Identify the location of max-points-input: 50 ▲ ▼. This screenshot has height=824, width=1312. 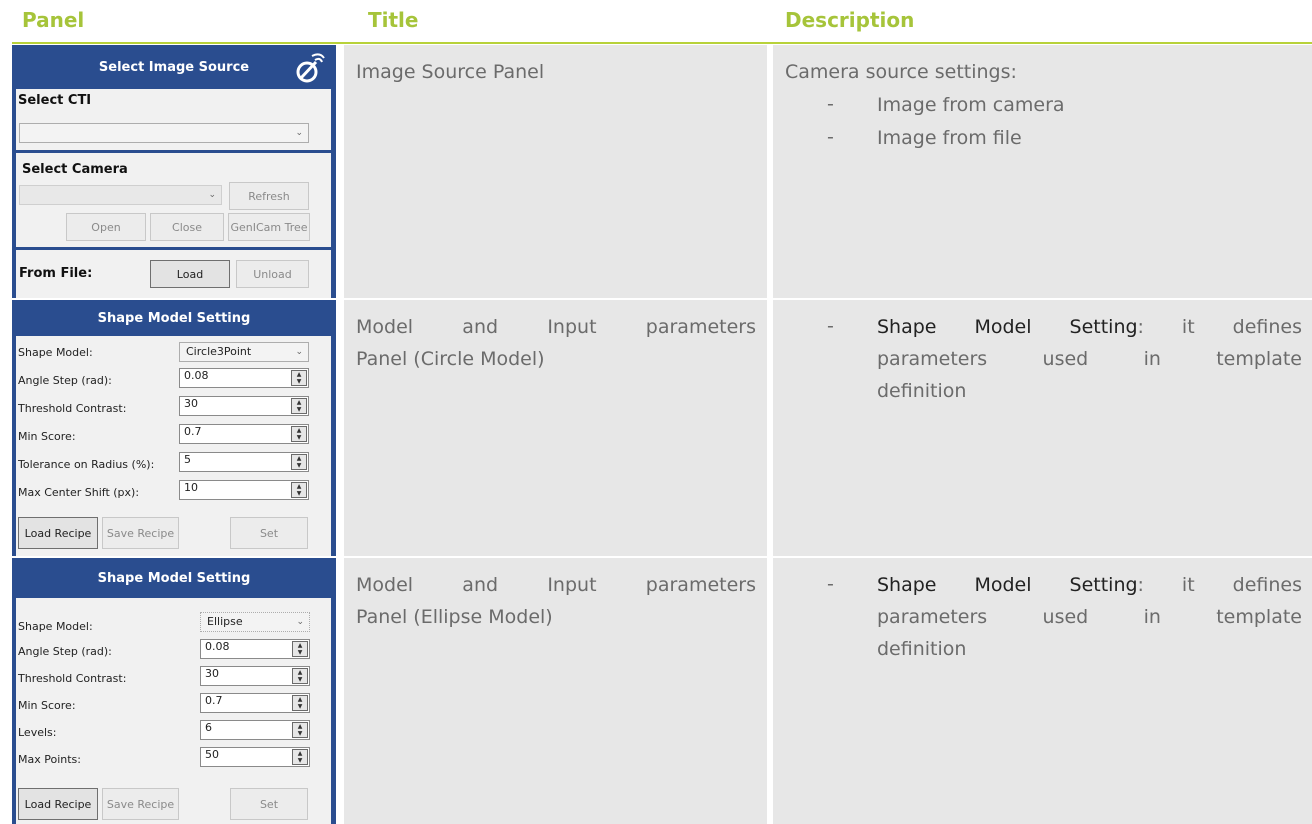
(255, 757).